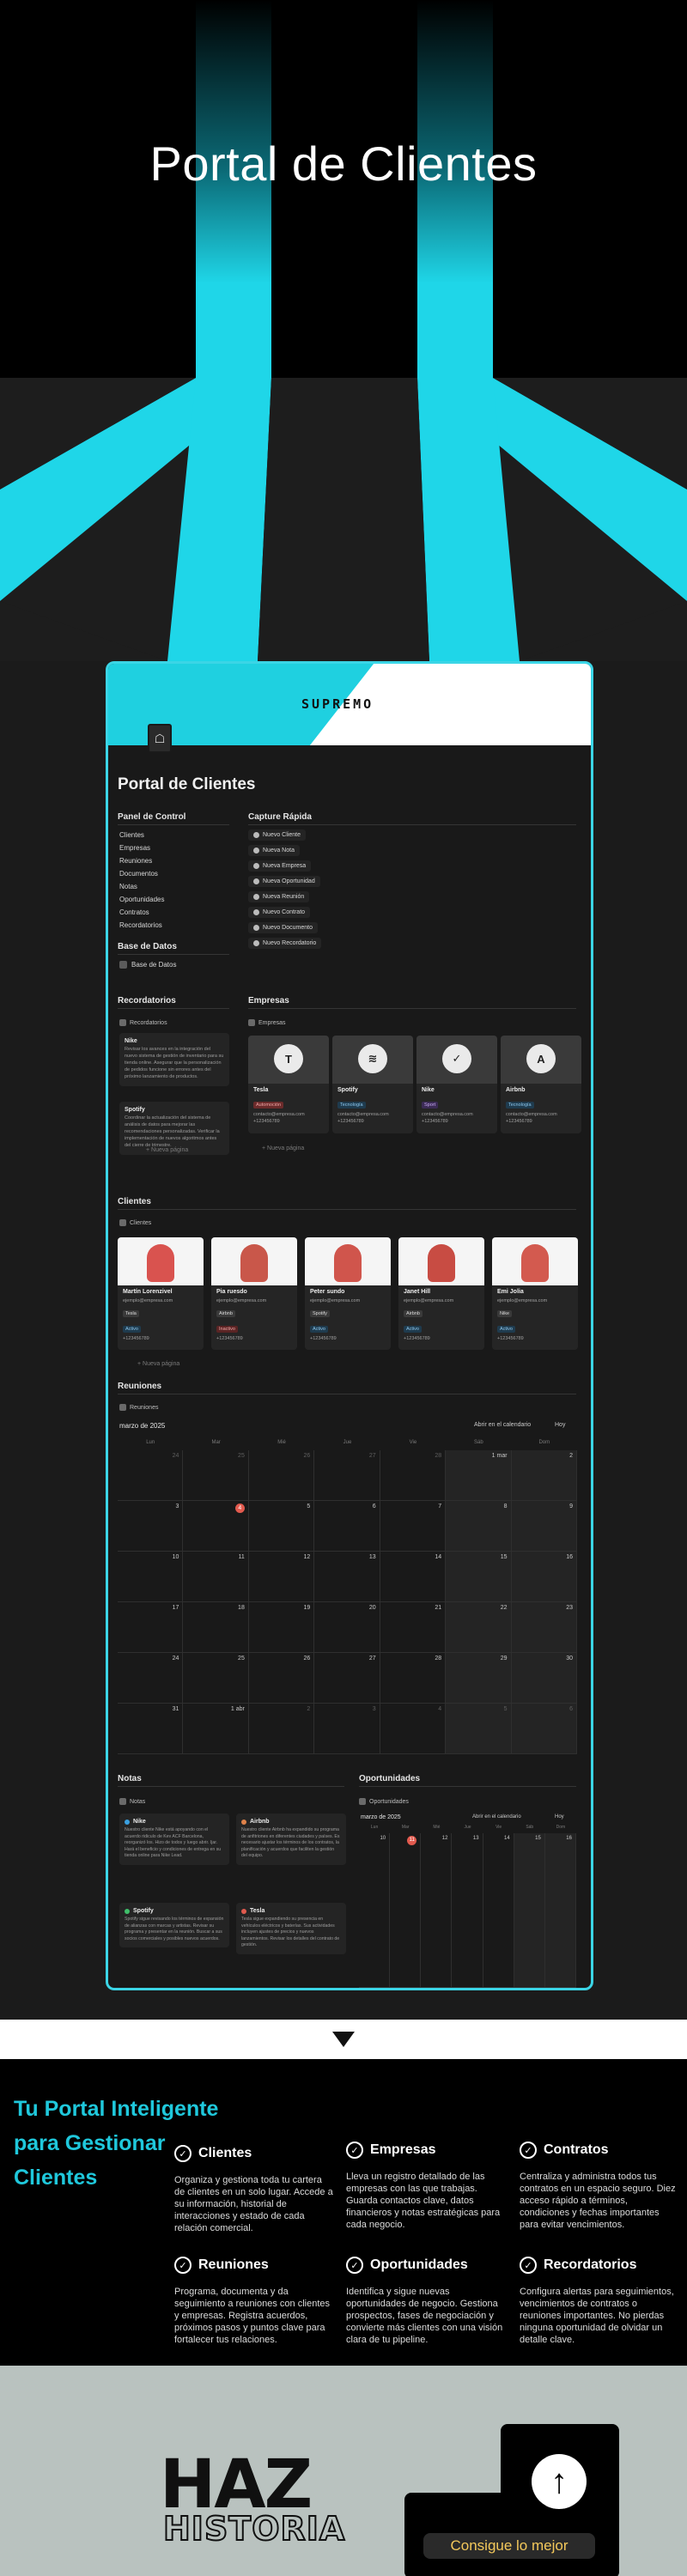 The image size is (687, 2576). I want to click on panel-item: Reuniones, so click(135, 861).